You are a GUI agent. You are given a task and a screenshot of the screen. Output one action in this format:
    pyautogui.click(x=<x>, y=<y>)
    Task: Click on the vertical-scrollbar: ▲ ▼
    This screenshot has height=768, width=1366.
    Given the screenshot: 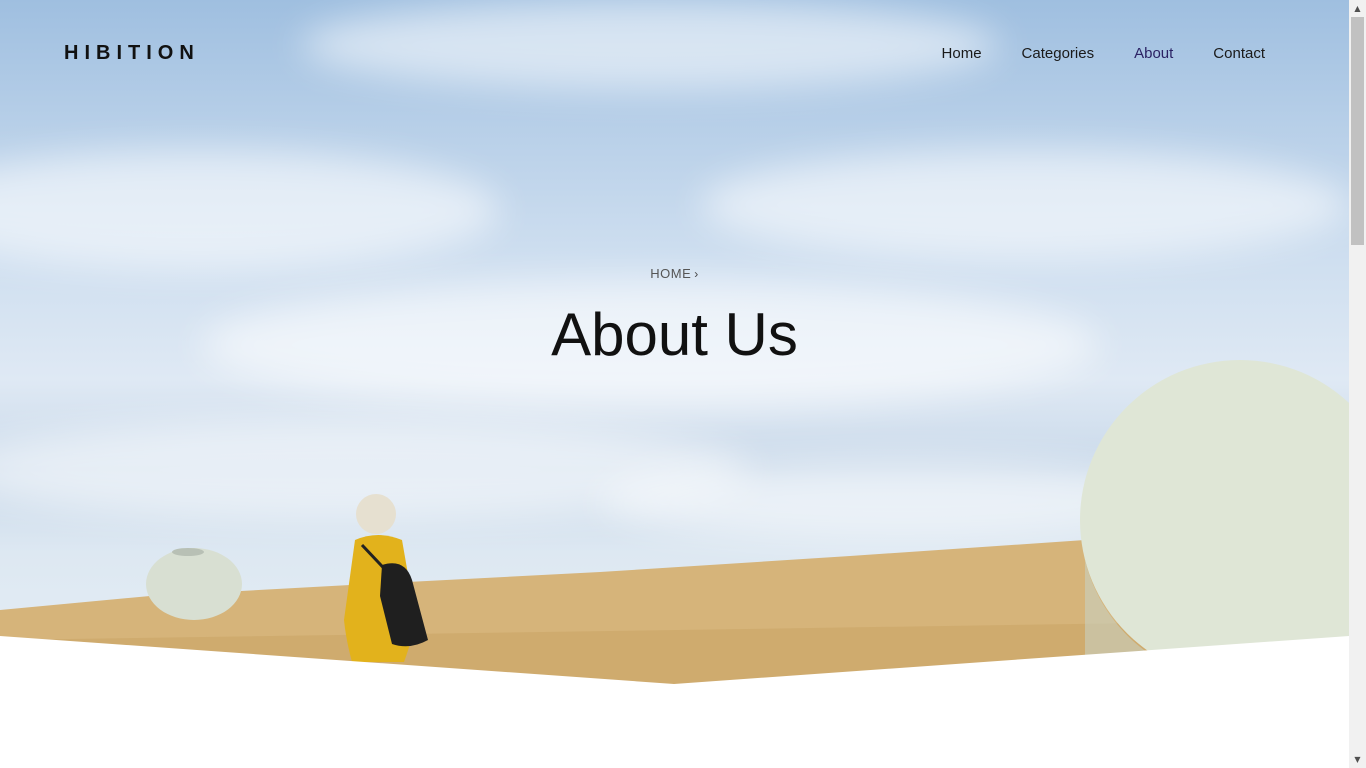 What is the action you would take?
    pyautogui.click(x=1357, y=384)
    